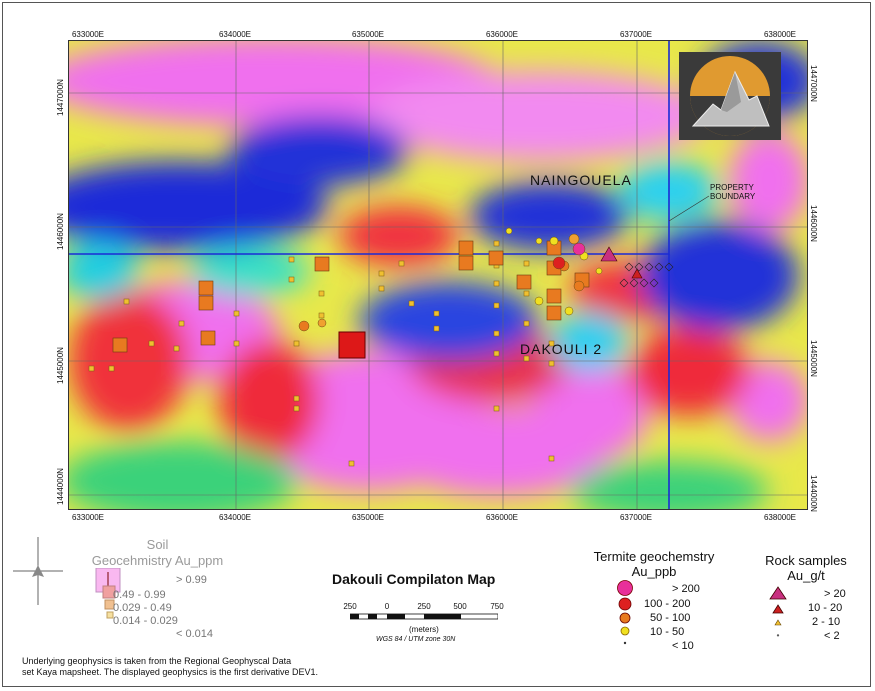 The image size is (875, 691). Describe the element at coordinates (670, 618) in the screenshot. I see `termite-class-label: 50 - 100` at that location.